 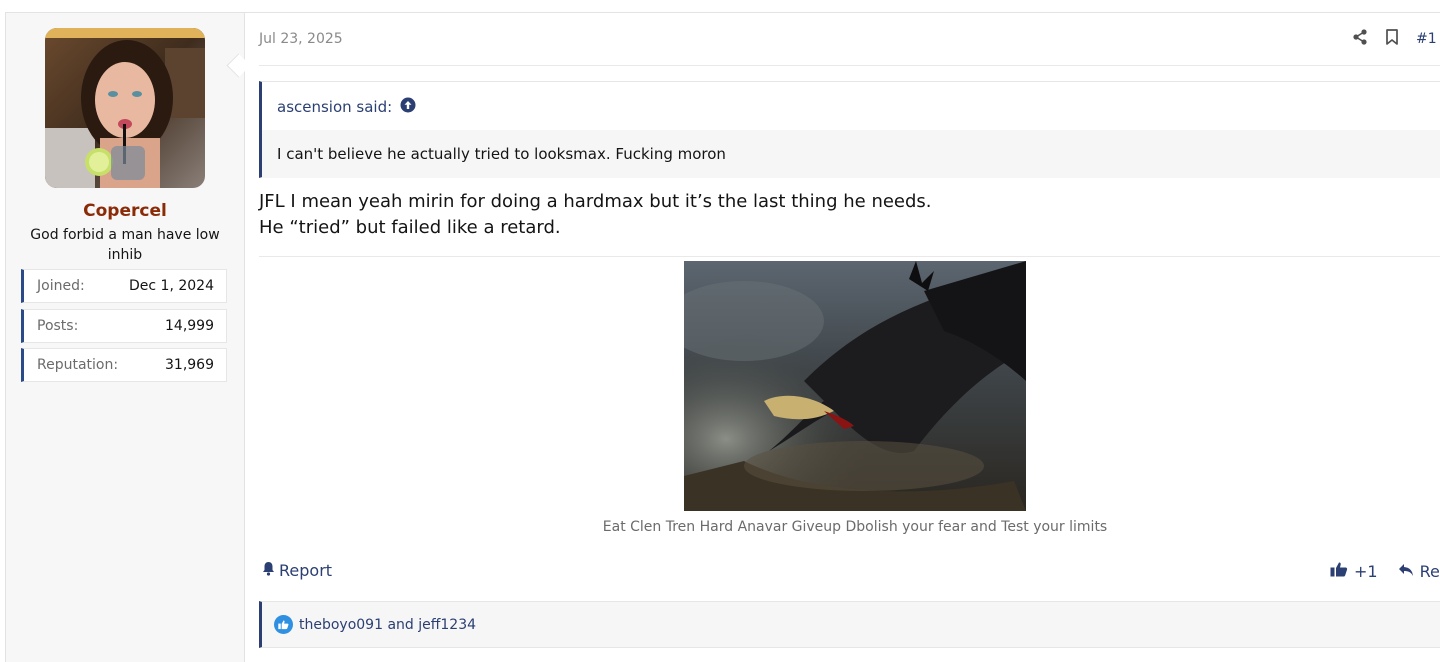 I want to click on post-footer-actions: +1 Rep, so click(x=1385, y=571).